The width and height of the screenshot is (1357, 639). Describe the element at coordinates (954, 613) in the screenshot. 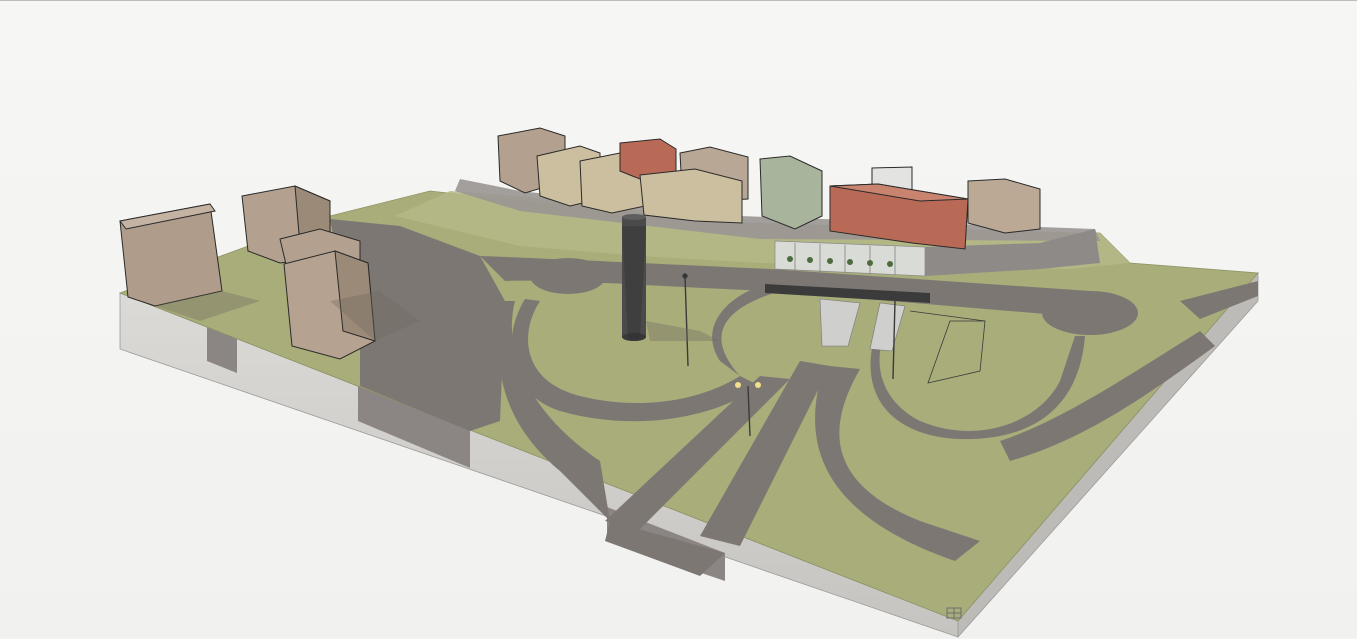

I see `grid-cube-icon` at that location.